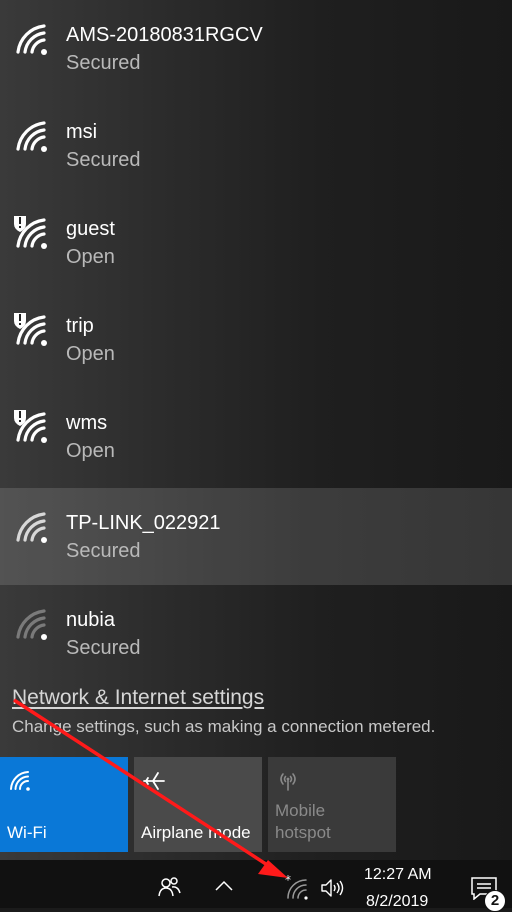 This screenshot has height=912, width=512. I want to click on network-item-guest: guest Open, so click(256, 242).